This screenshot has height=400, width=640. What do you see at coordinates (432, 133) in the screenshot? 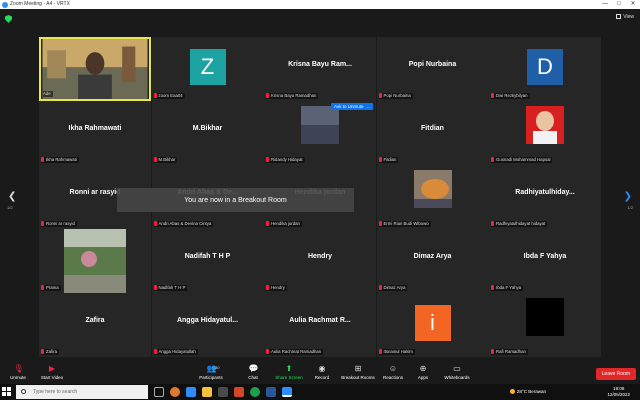
I see `participant-tile: Fitdian Fitdian` at bounding box center [432, 133].